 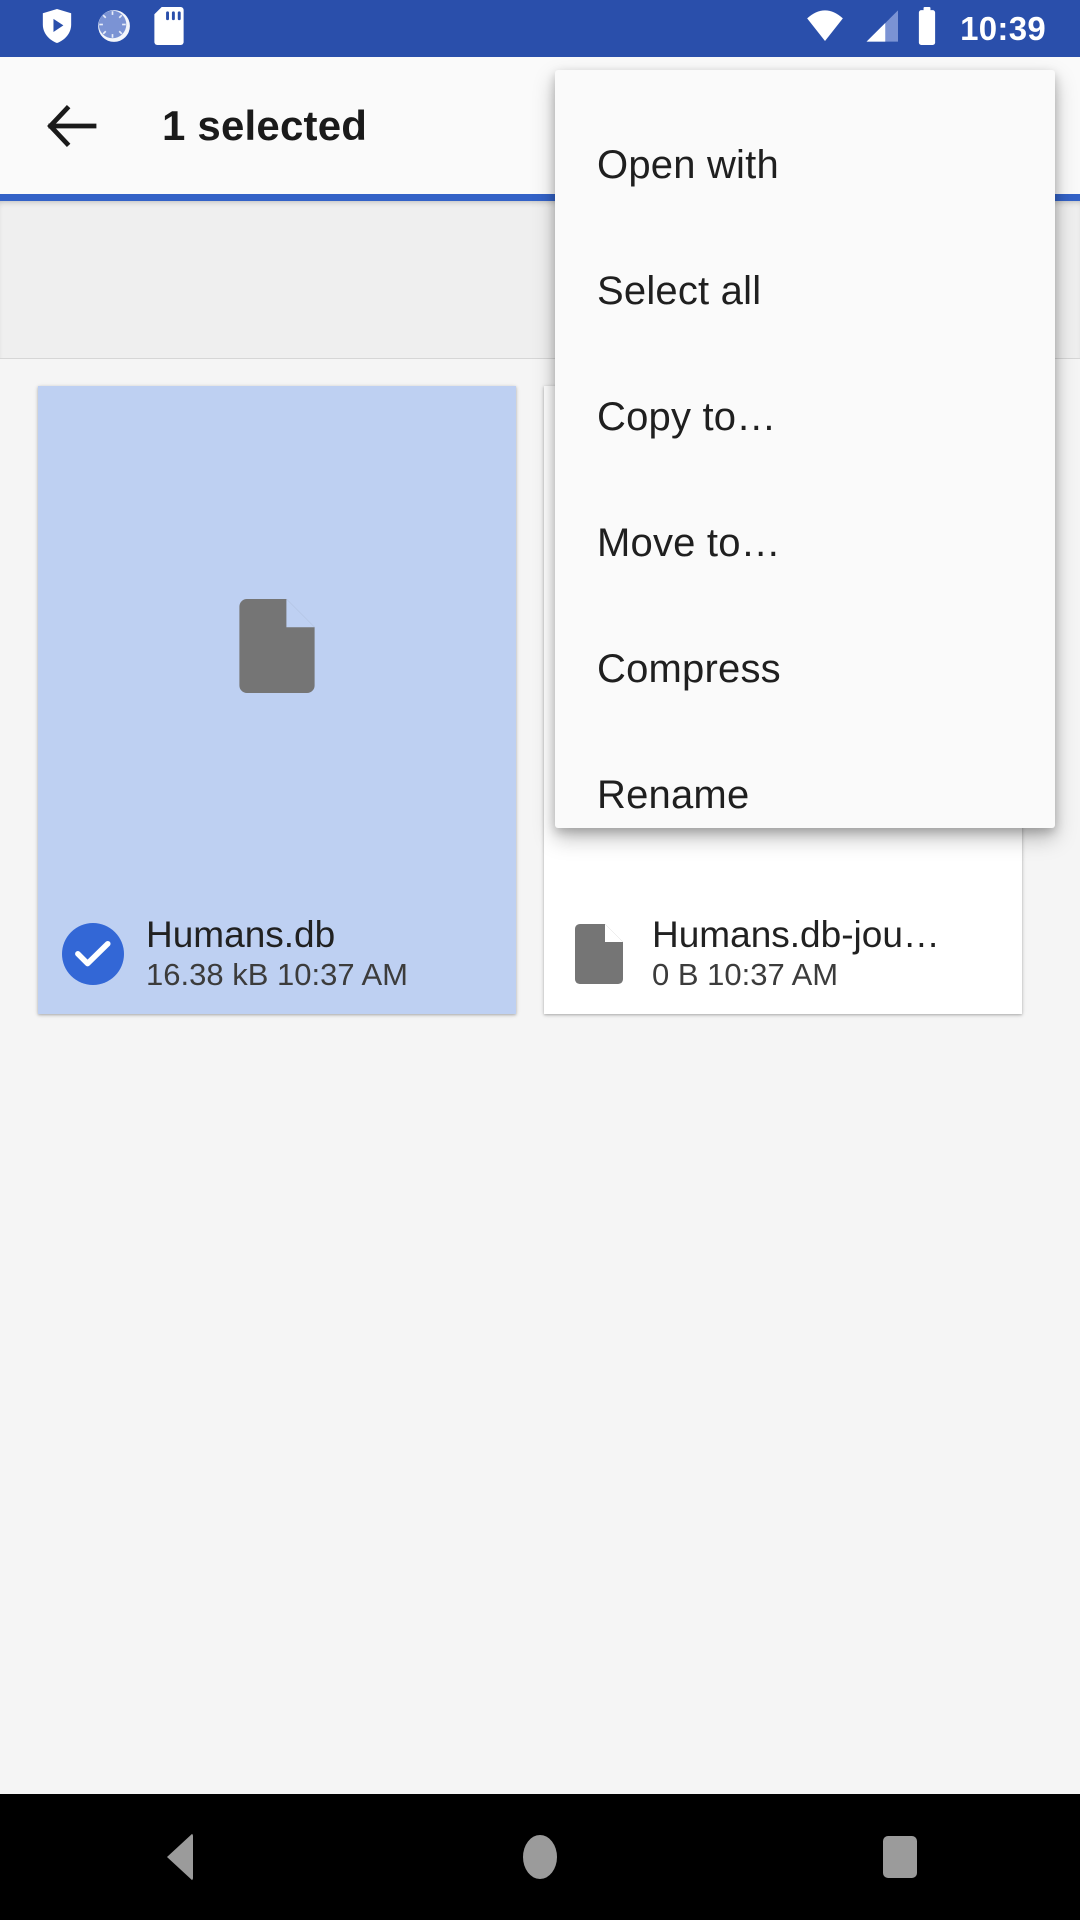 I want to click on battery-icon, so click(x=927, y=28).